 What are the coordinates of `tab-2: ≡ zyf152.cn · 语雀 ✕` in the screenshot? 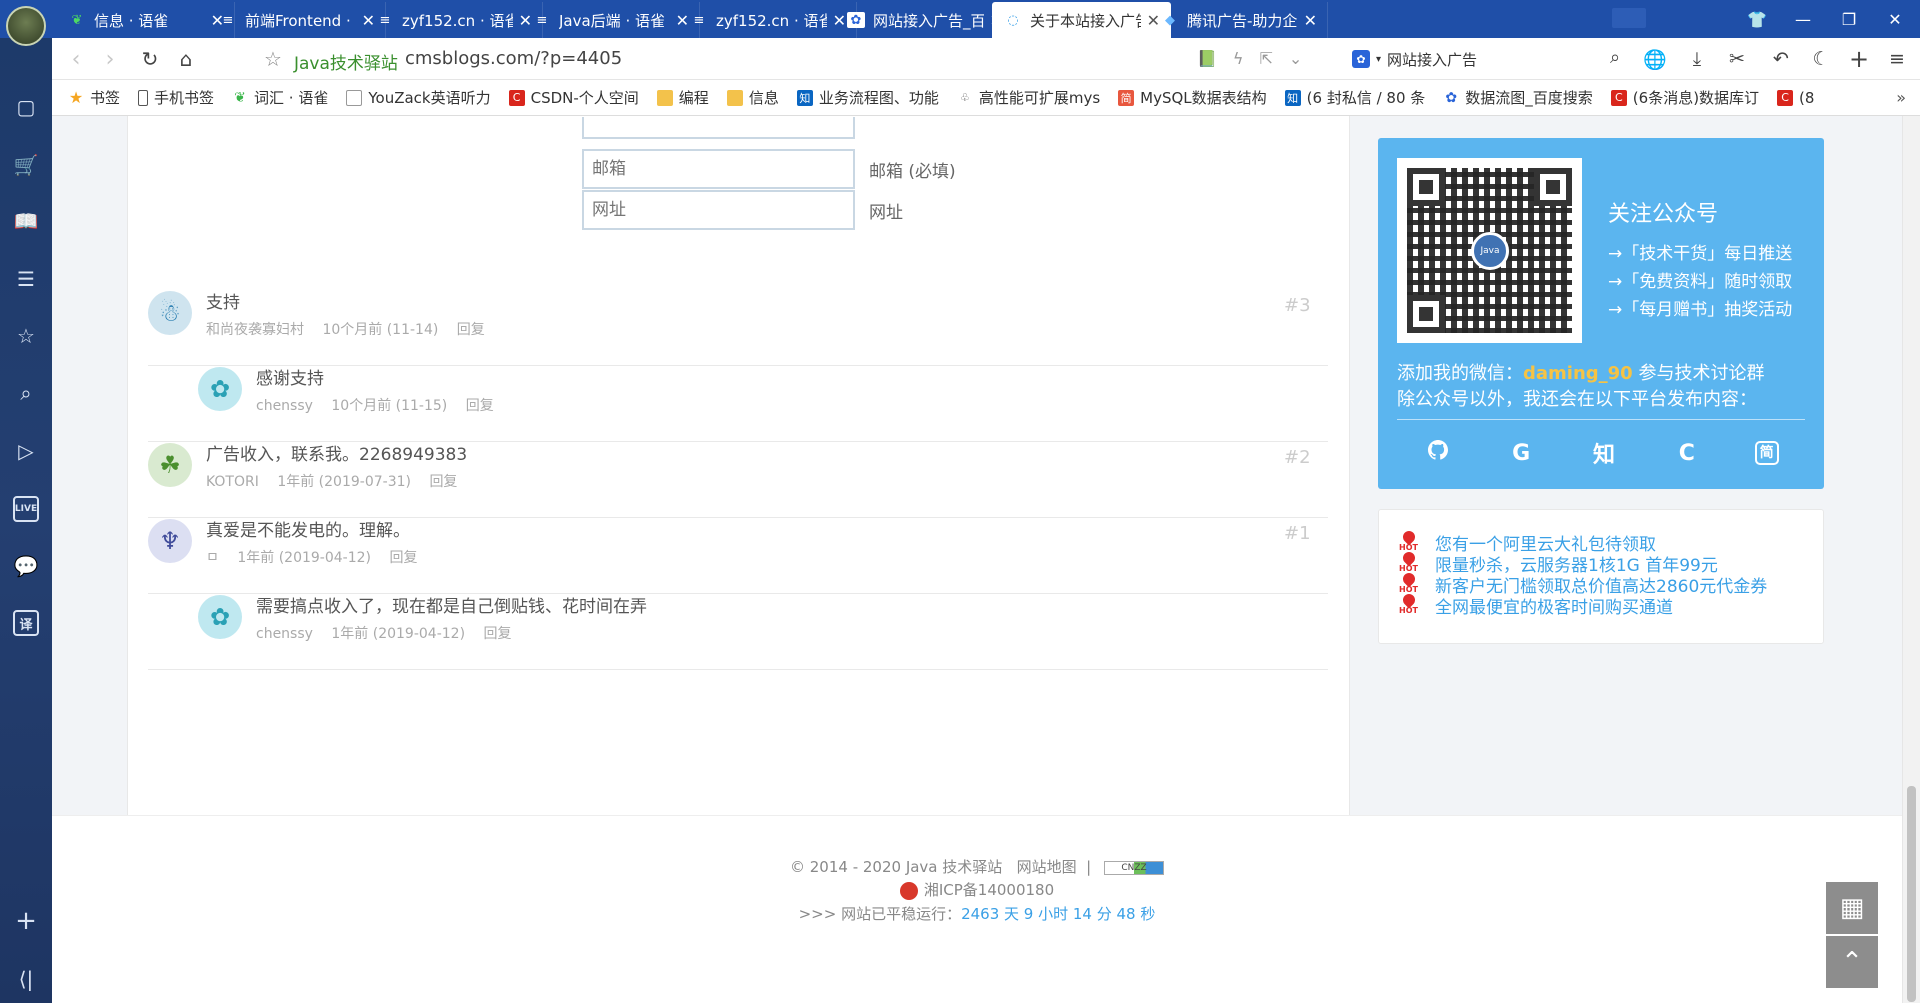 It's located at (453, 20).